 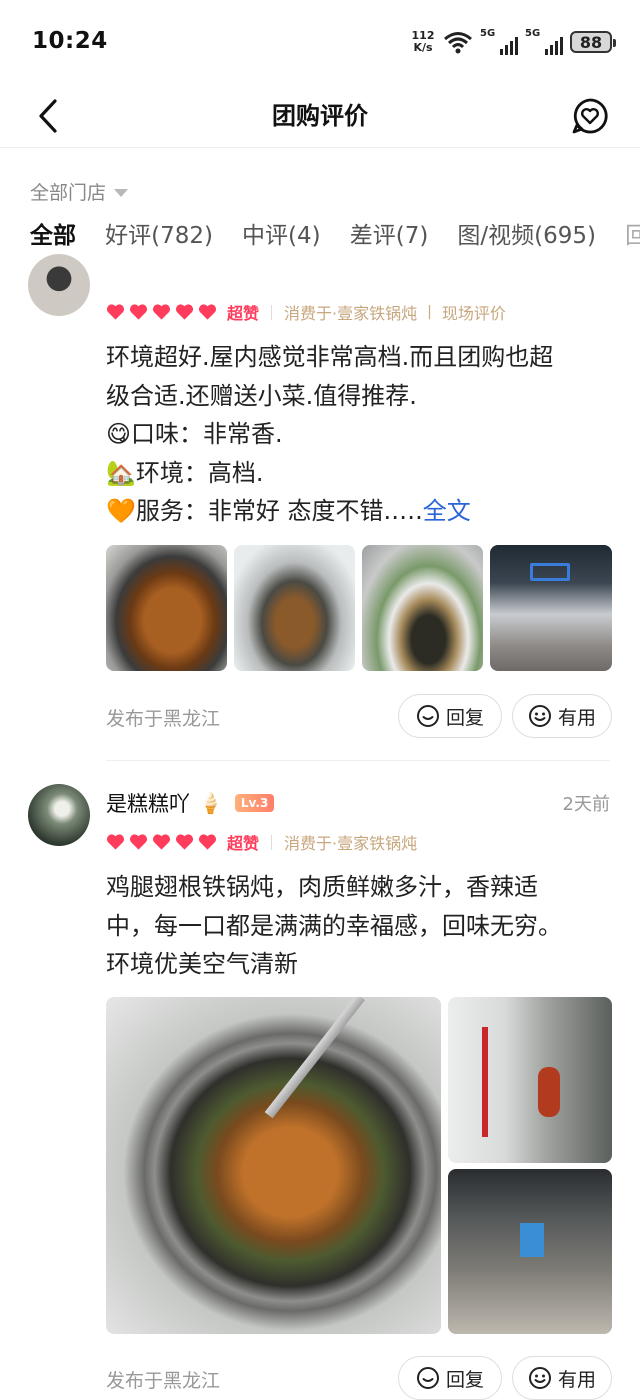 I want to click on review-type: 现场评价, so click(x=473, y=313).